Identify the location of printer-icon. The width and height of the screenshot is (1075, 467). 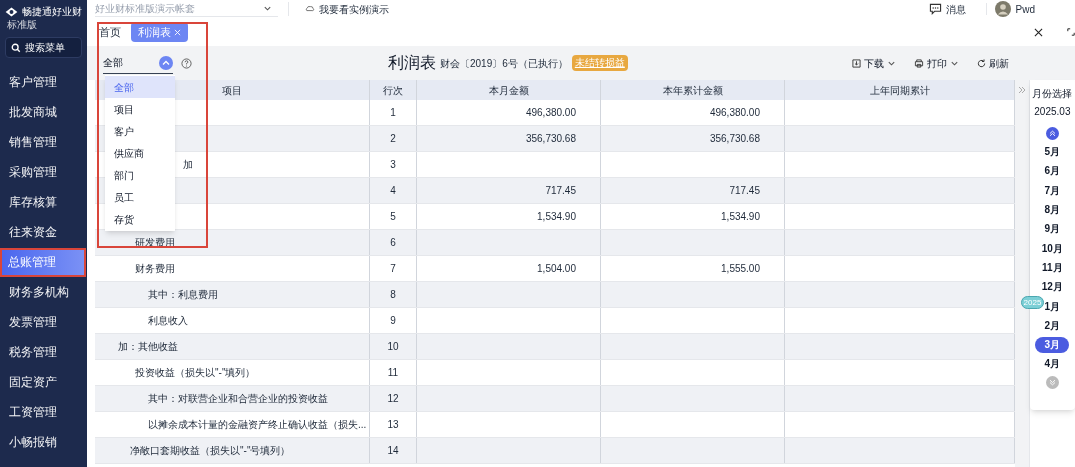
(919, 63).